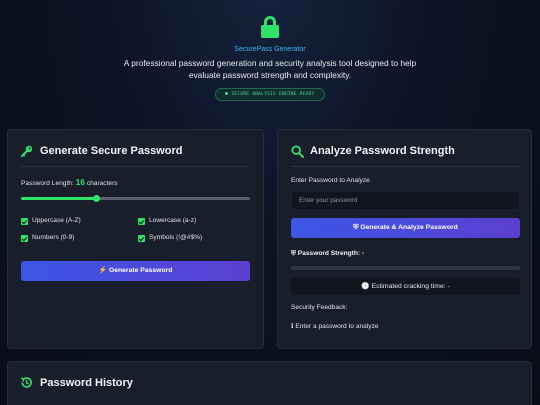 This screenshot has width=540, height=405. I want to click on strength-row: ⛨ Password Strength: -, so click(327, 254).